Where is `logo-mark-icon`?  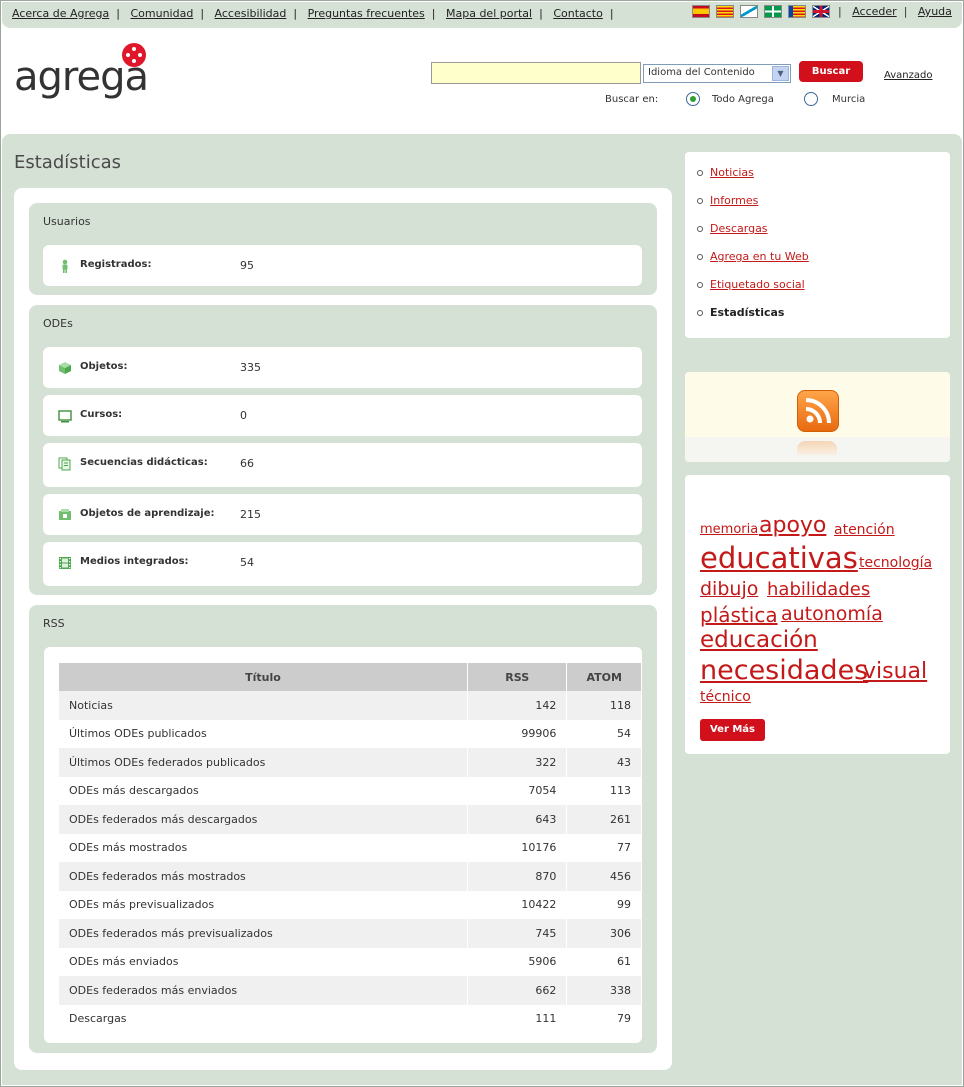 logo-mark-icon is located at coordinates (134, 55).